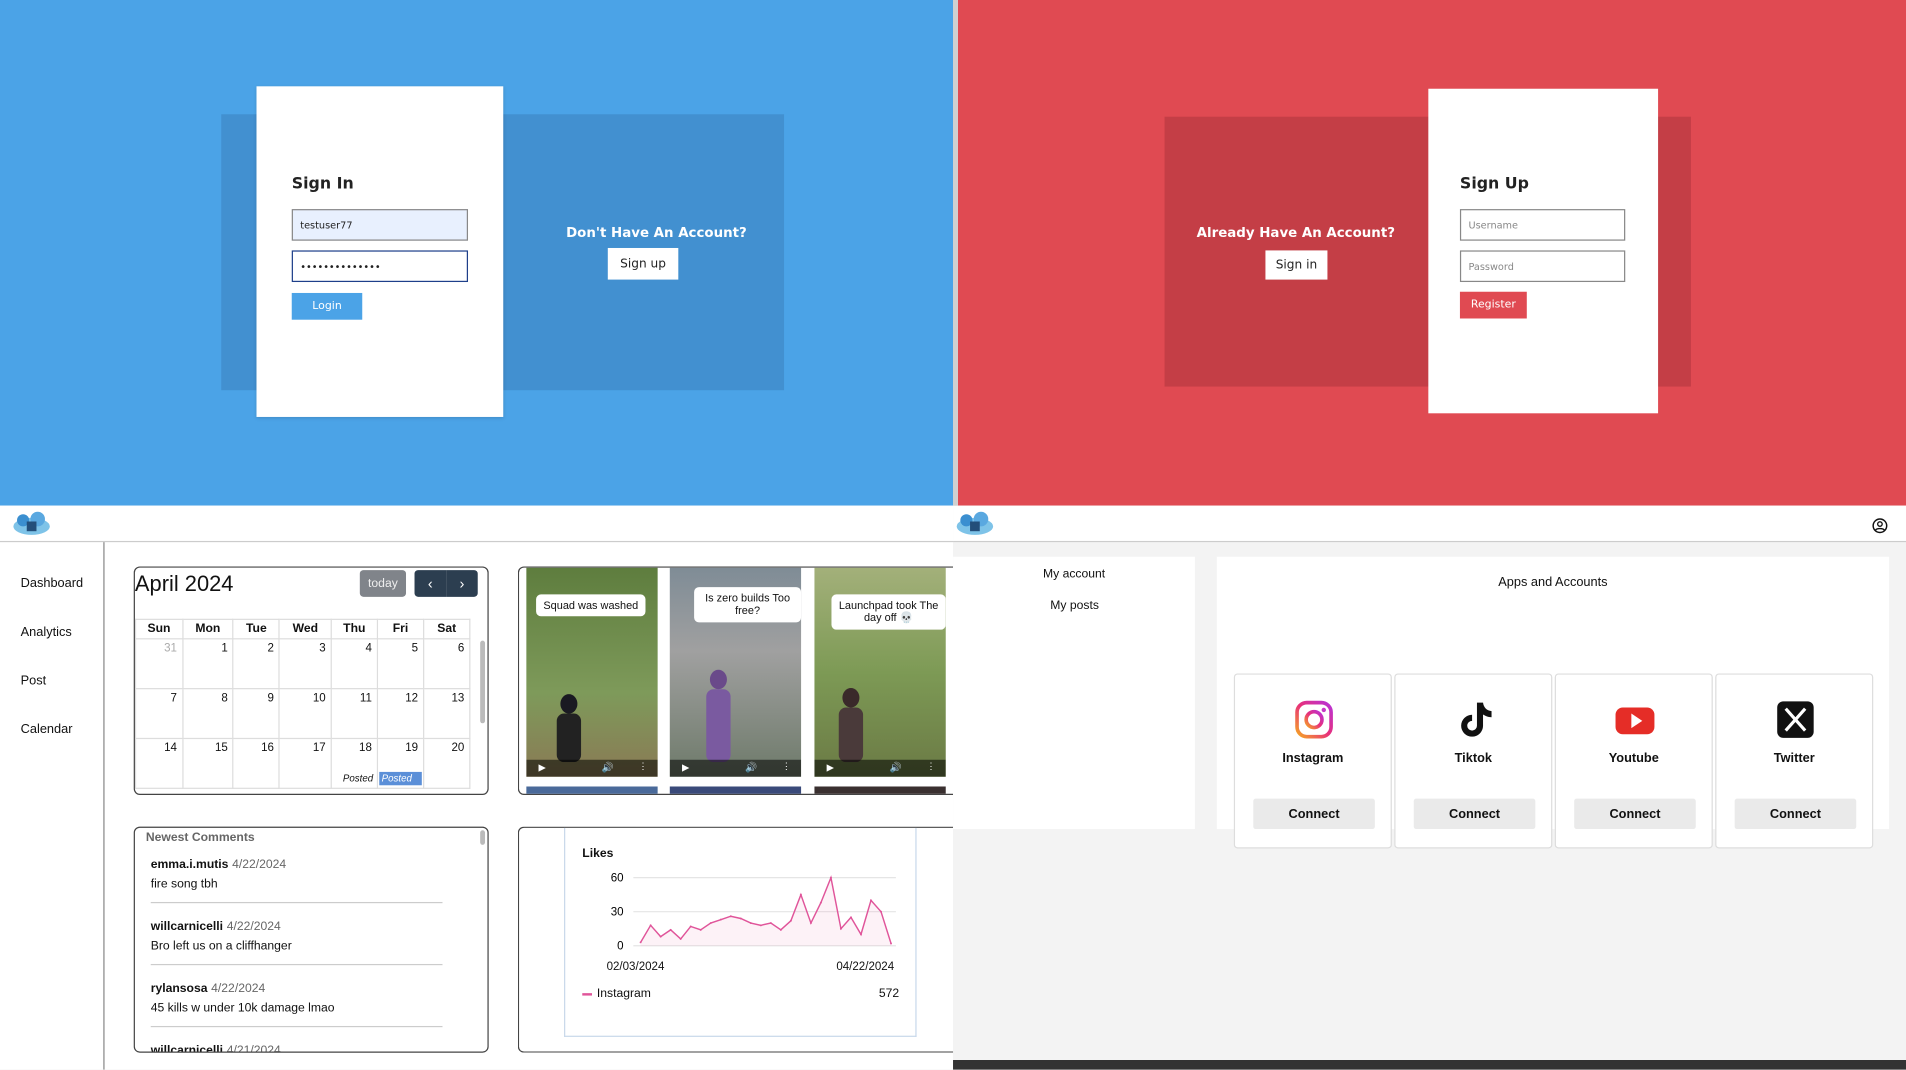 This screenshot has width=1906, height=1070. What do you see at coordinates (305, 763) in the screenshot?
I see `calendar-day: 17` at bounding box center [305, 763].